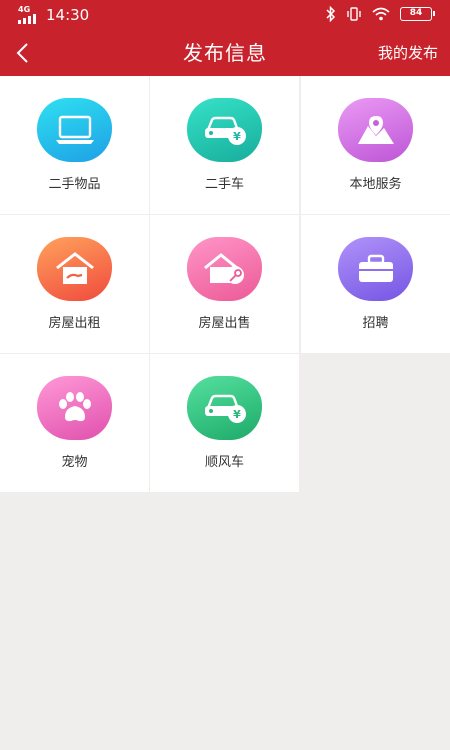 This screenshot has width=450, height=750. What do you see at coordinates (224, 184) in the screenshot?
I see `category-label: 二手车` at bounding box center [224, 184].